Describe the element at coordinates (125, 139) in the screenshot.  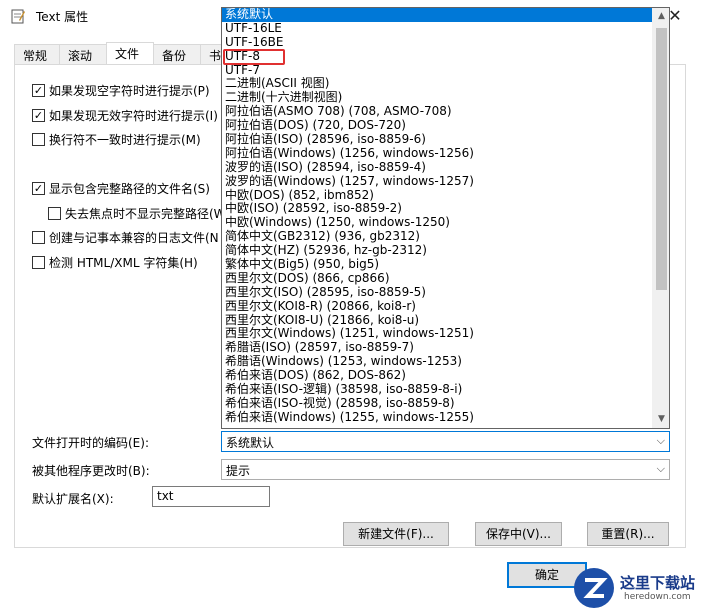
I see `checkbox-label: 换行符不一致时进行提示(M)` at that location.